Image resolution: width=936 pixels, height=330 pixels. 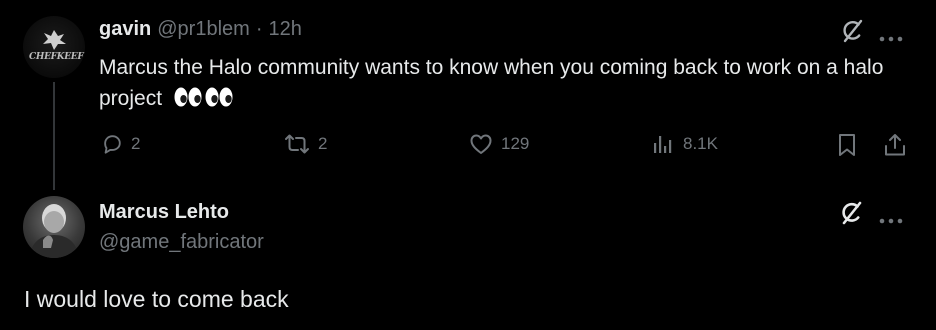 I want to click on reply-icon, so click(x=112, y=144).